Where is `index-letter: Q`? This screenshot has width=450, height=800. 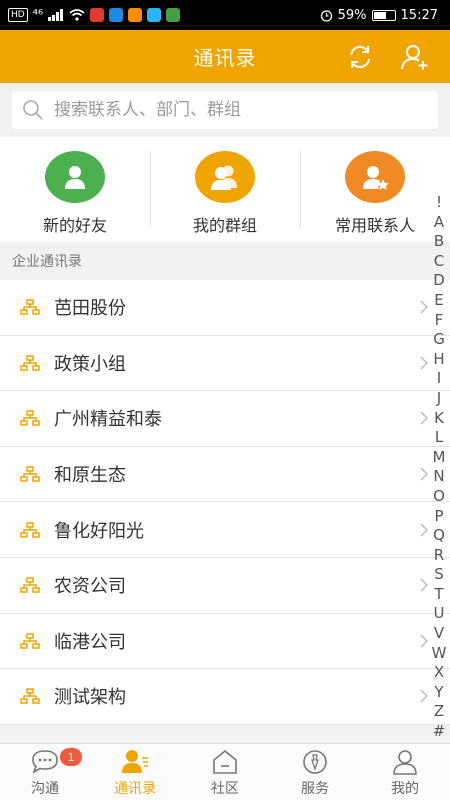 index-letter: Q is located at coordinates (439, 536).